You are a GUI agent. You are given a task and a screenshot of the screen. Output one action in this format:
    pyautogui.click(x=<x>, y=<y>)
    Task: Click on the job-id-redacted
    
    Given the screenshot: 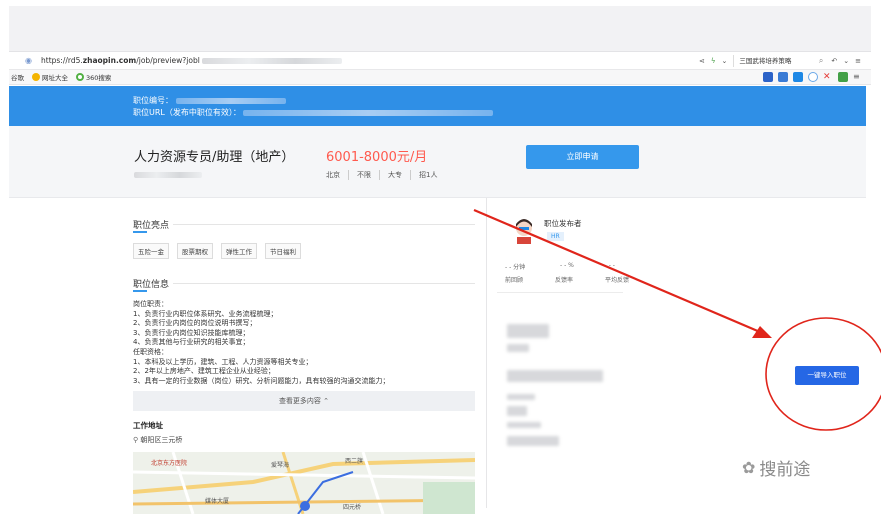 What is the action you would take?
    pyautogui.click(x=230, y=100)
    